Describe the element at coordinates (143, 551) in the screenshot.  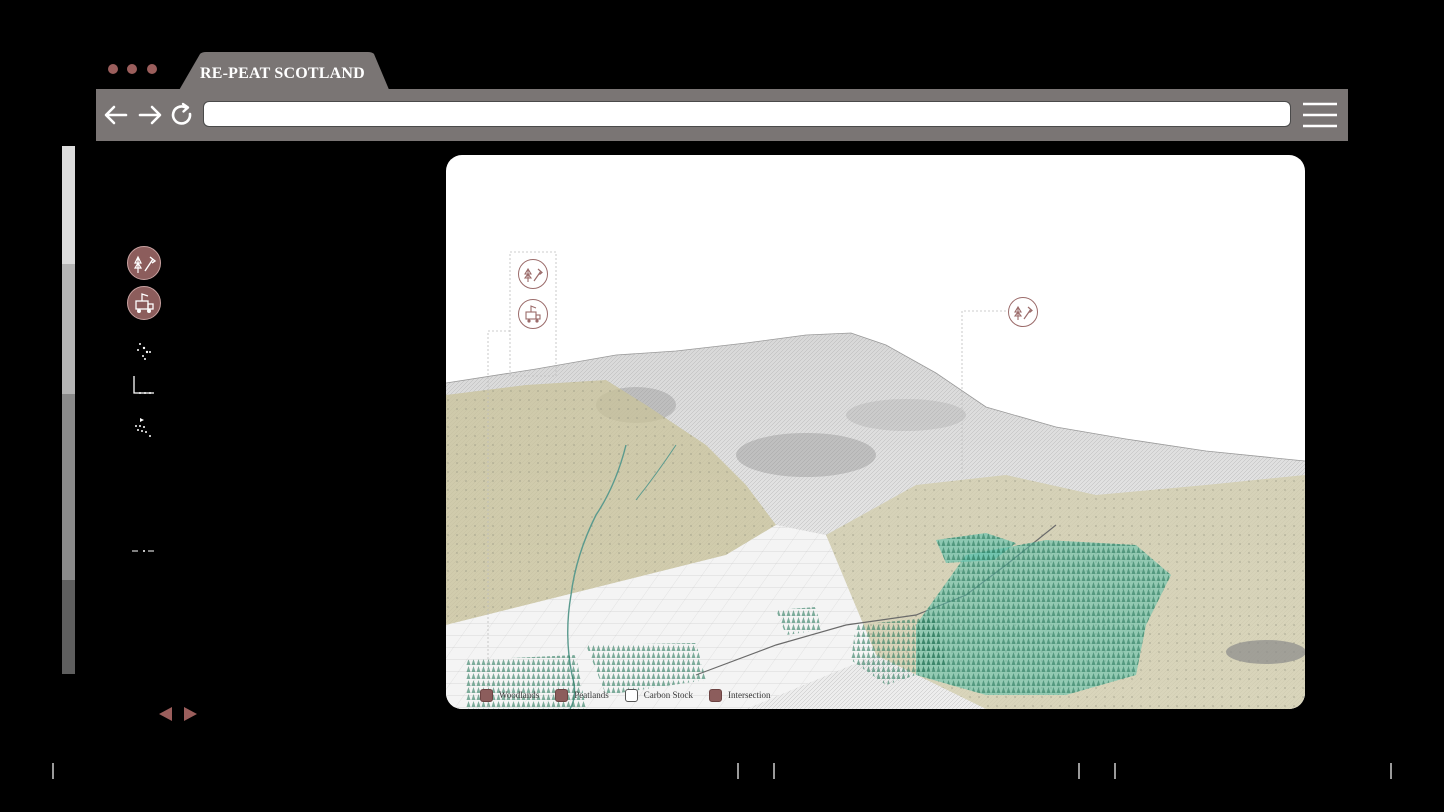
I see `small-dash-icon` at that location.